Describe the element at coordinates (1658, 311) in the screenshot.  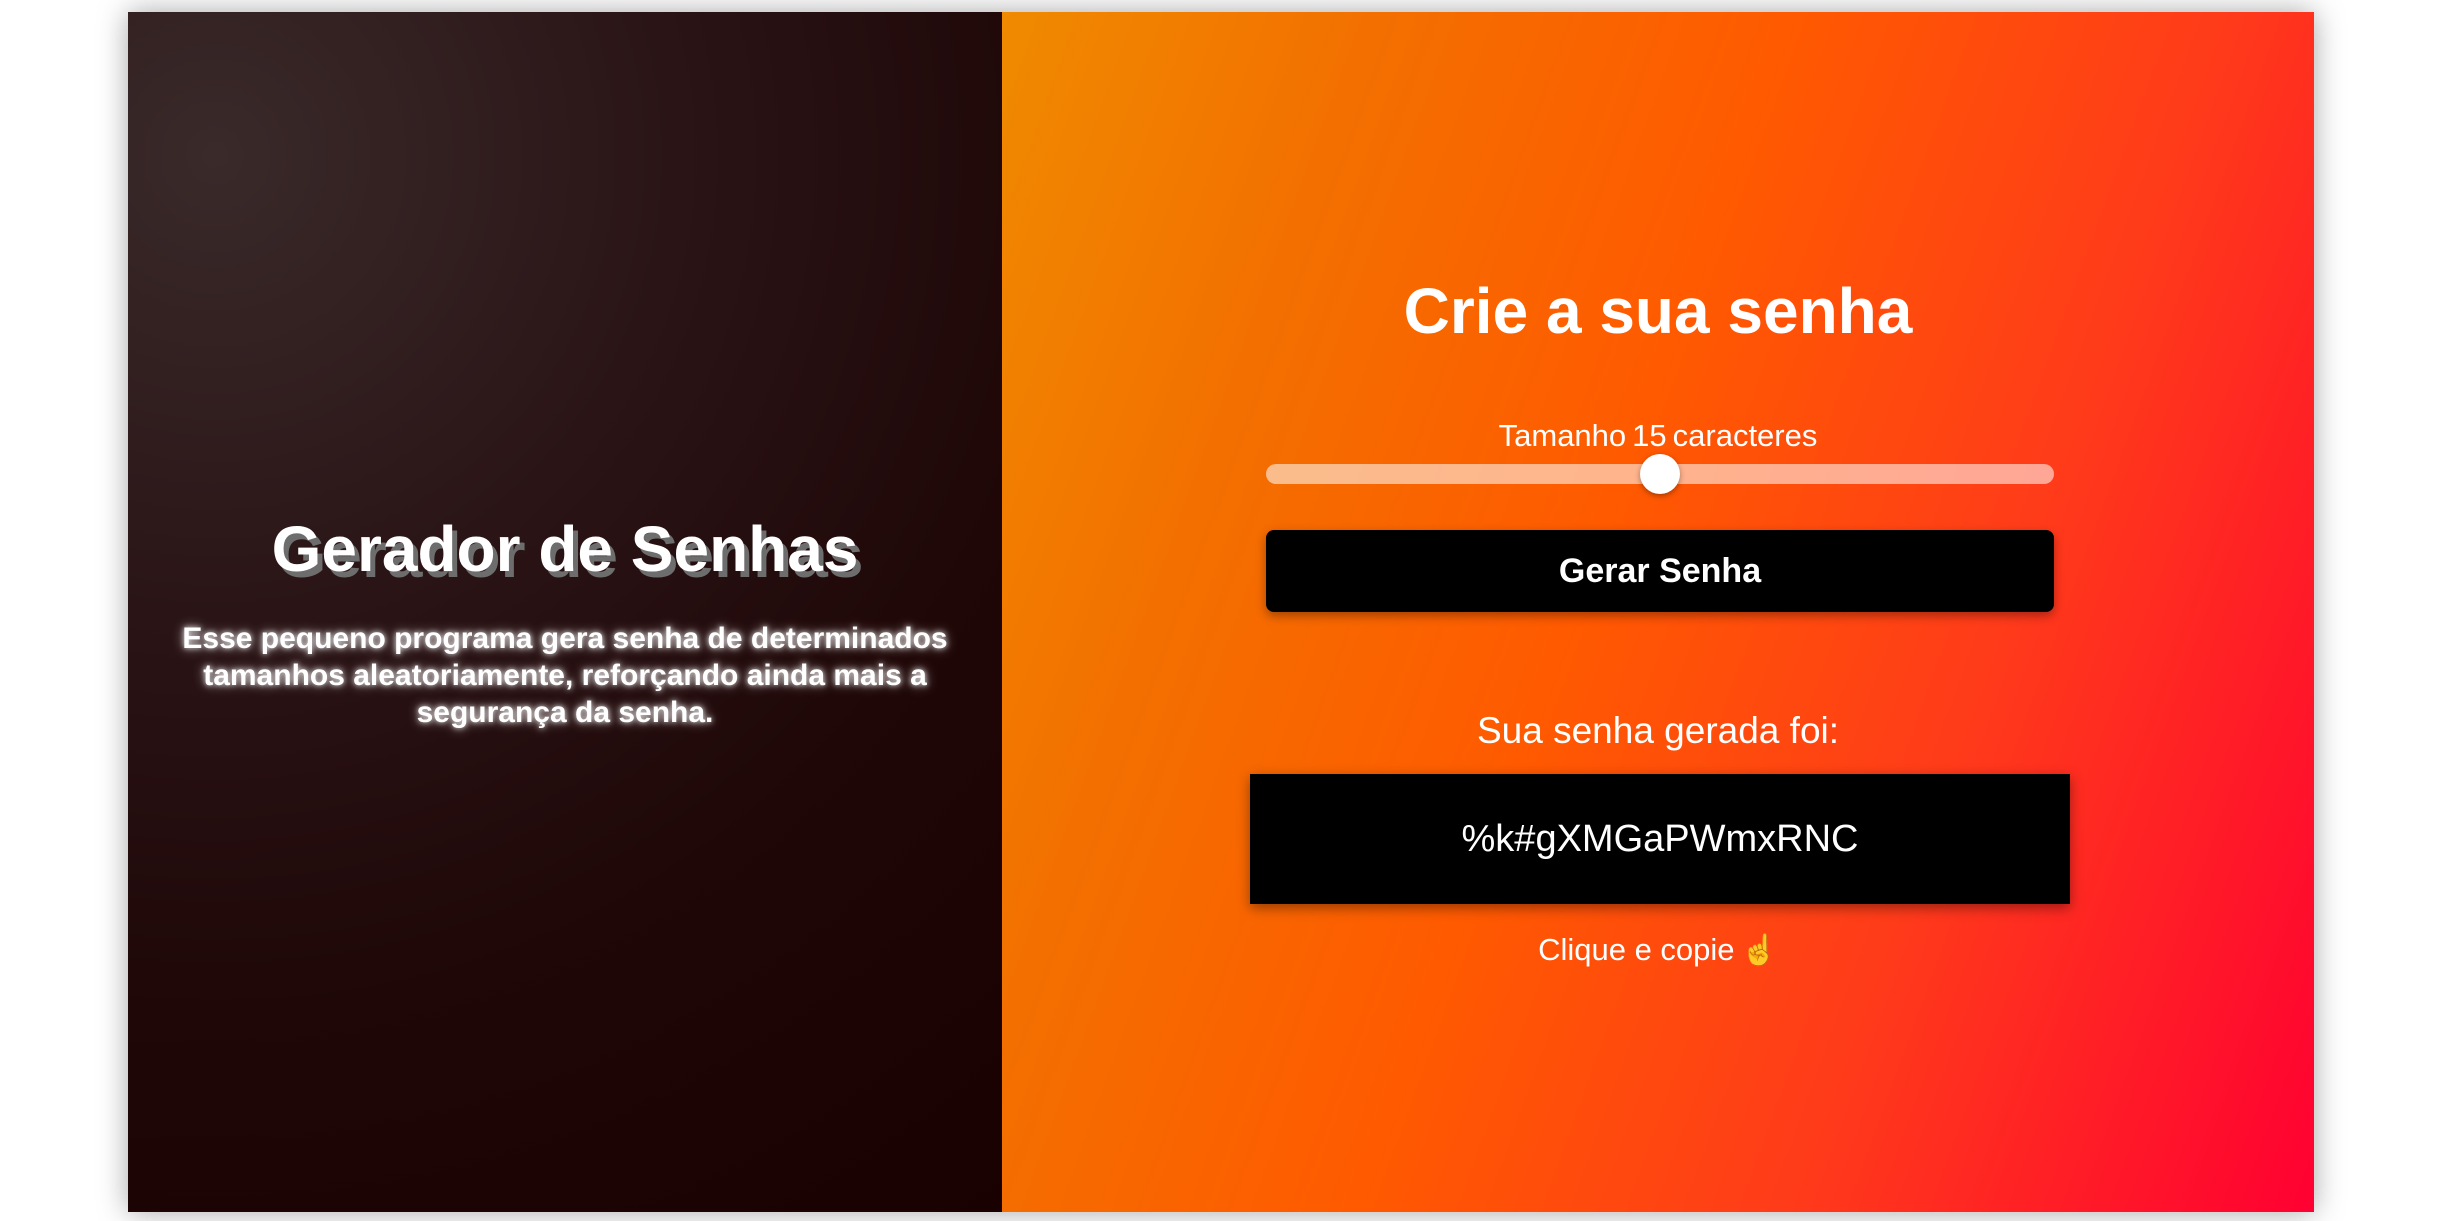
I see `generator-title: Crie a sua senha` at that location.